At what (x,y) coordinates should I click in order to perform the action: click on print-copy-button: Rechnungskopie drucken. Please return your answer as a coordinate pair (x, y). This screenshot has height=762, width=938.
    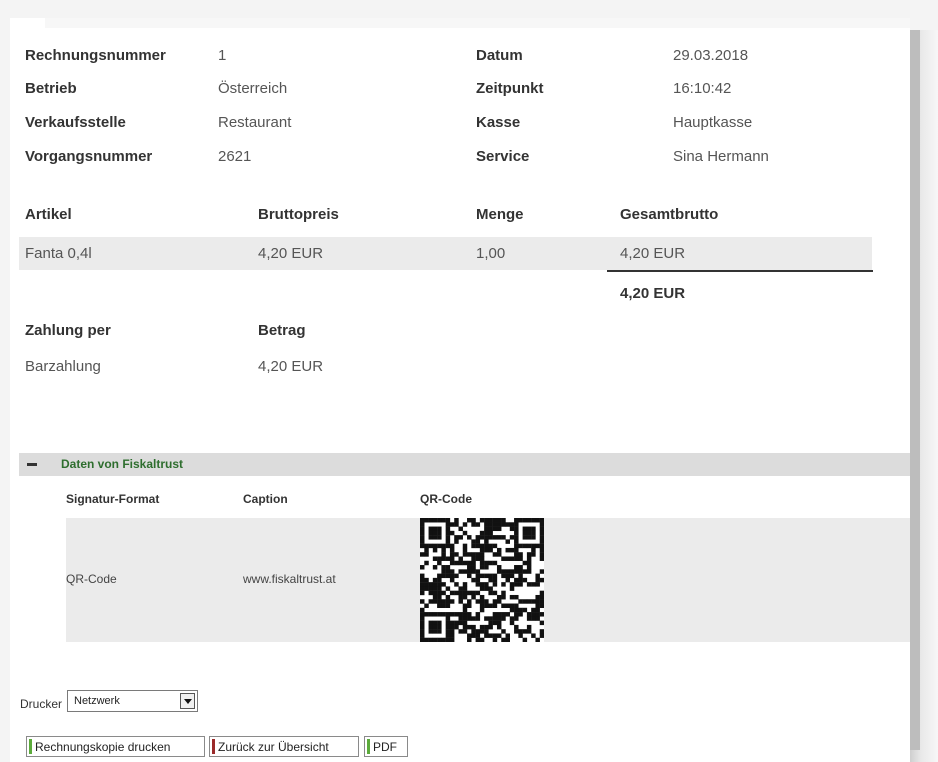
    Looking at the image, I should click on (115, 746).